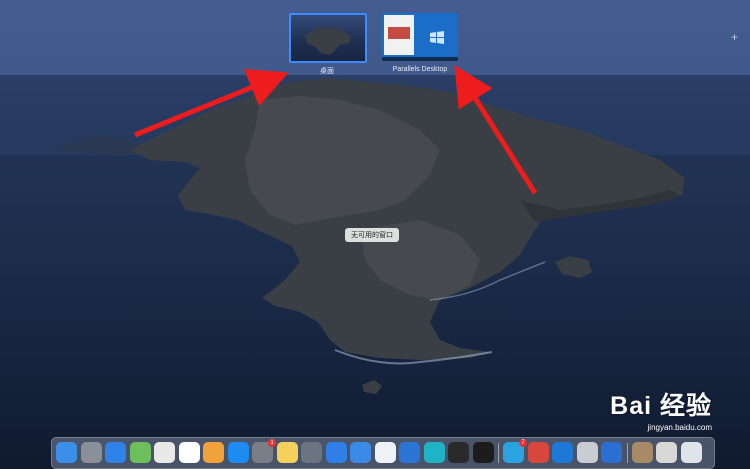 The image size is (750, 469). What do you see at coordinates (328, 38) in the screenshot?
I see `desktop-space-thumbnail` at bounding box center [328, 38].